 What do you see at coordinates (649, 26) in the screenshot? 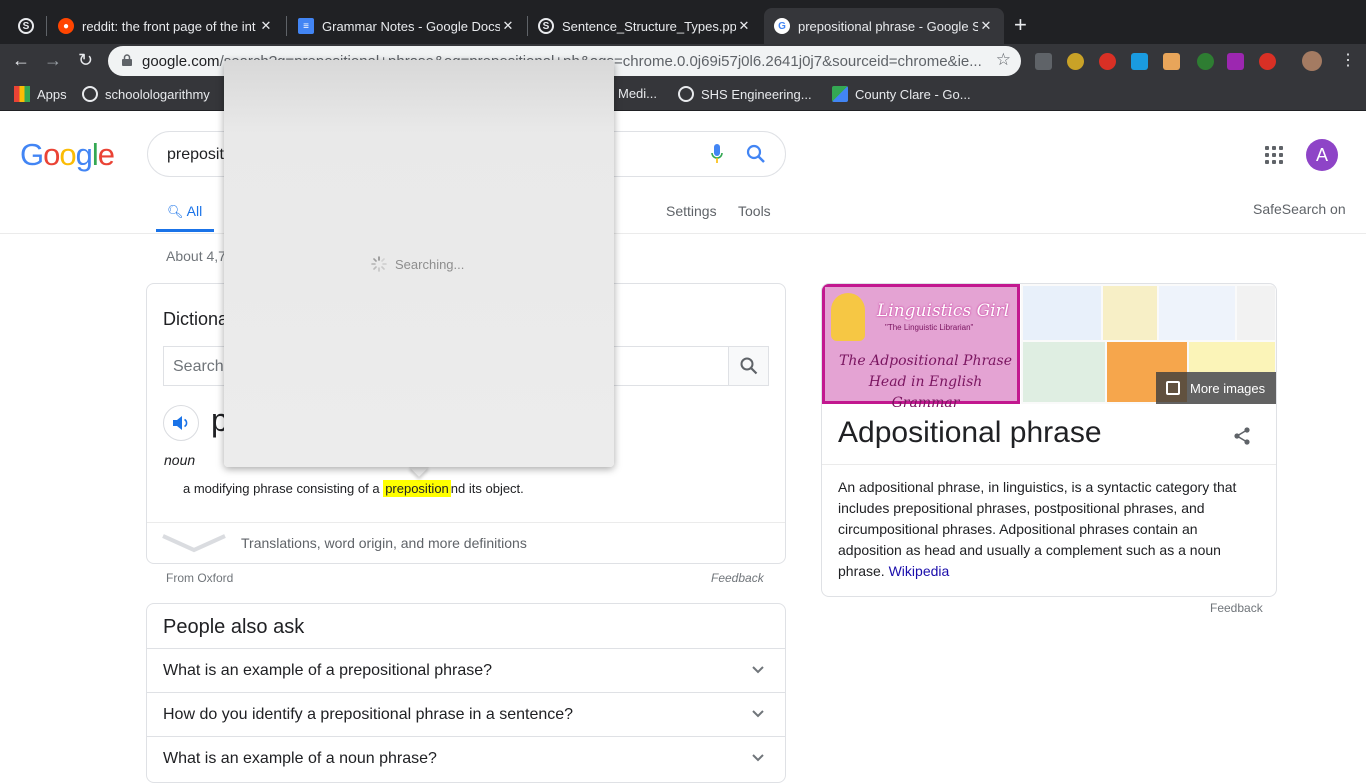
I see `tab-title: Sentence_Structure_Types.ppt` at bounding box center [649, 26].